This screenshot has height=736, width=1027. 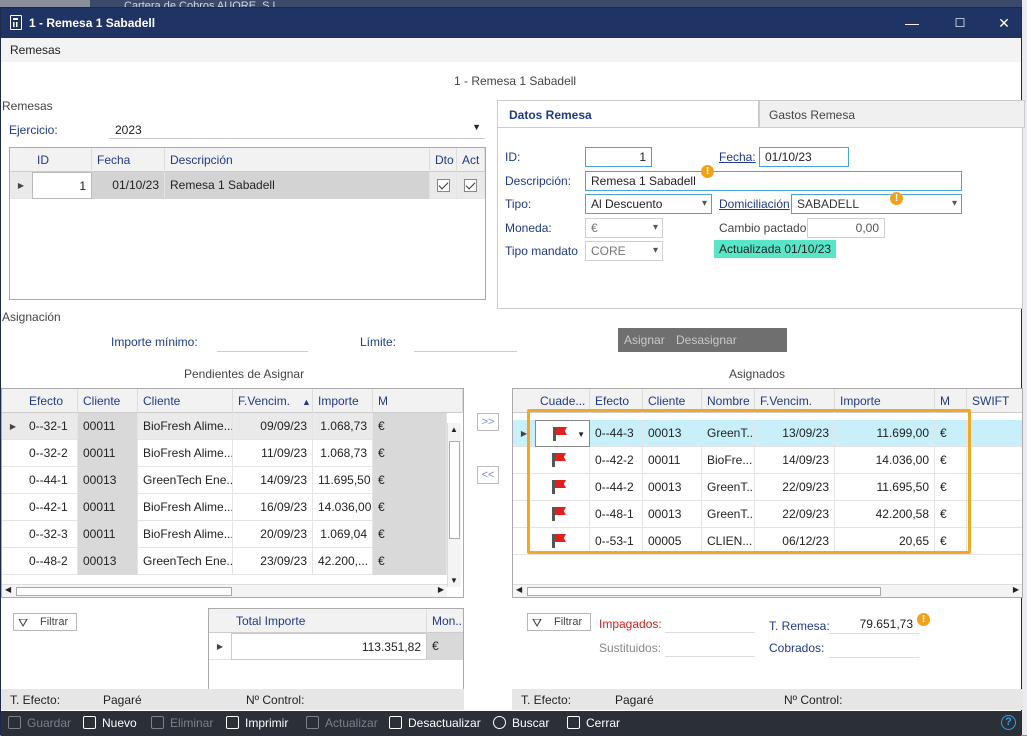 What do you see at coordinates (51, 507) in the screenshot?
I see `efecto-cell: 0--42-1` at bounding box center [51, 507].